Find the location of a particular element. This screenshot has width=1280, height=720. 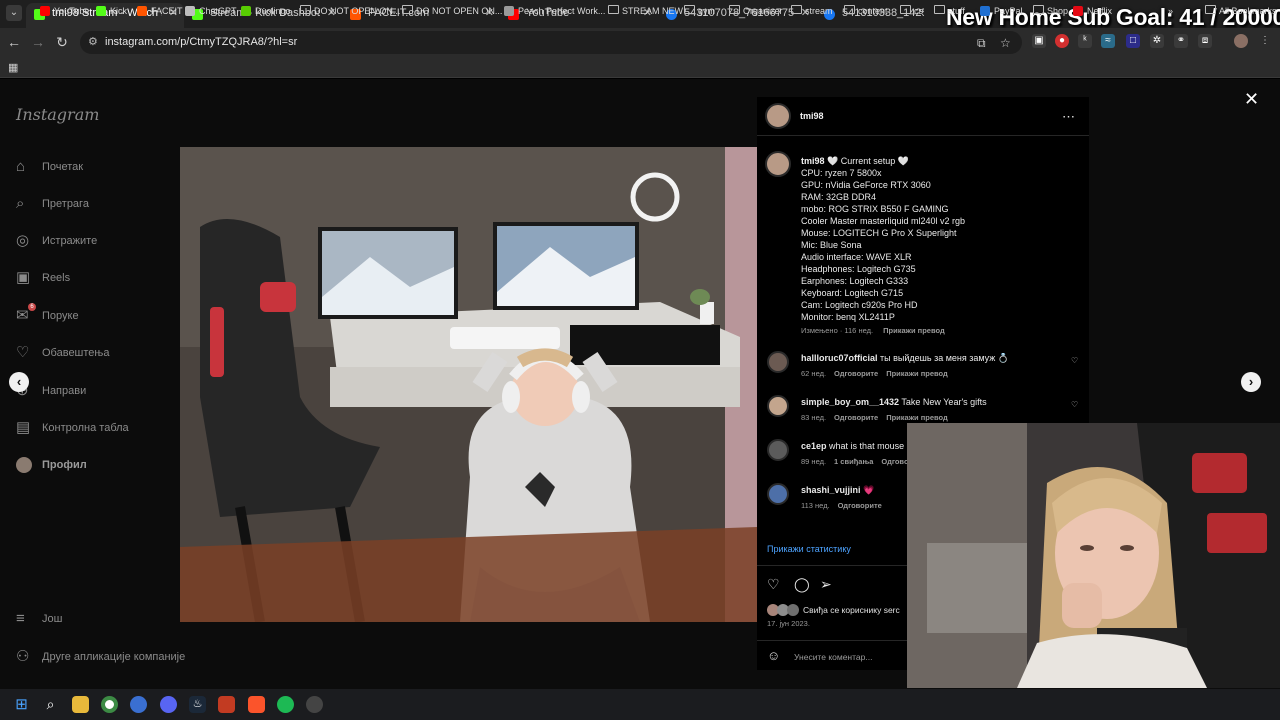

emoji-icon: ☺ is located at coordinates (773, 655).